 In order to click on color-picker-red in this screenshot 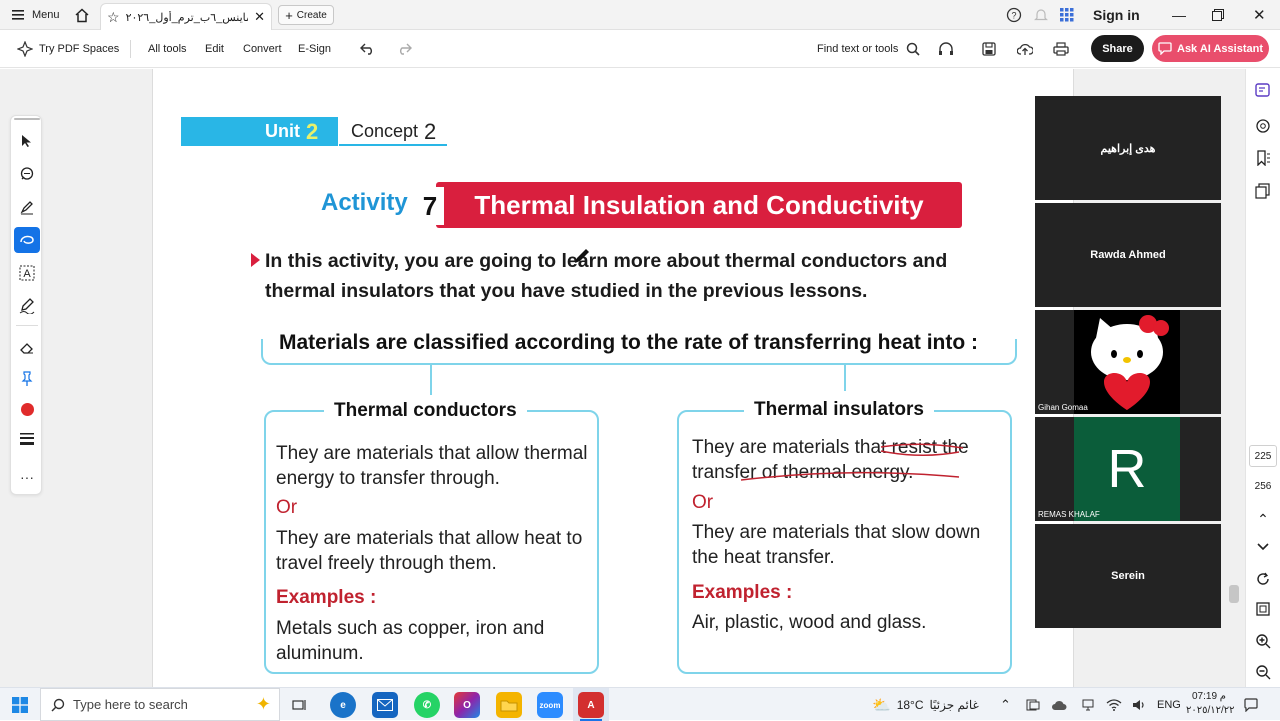, I will do `click(27, 409)`.